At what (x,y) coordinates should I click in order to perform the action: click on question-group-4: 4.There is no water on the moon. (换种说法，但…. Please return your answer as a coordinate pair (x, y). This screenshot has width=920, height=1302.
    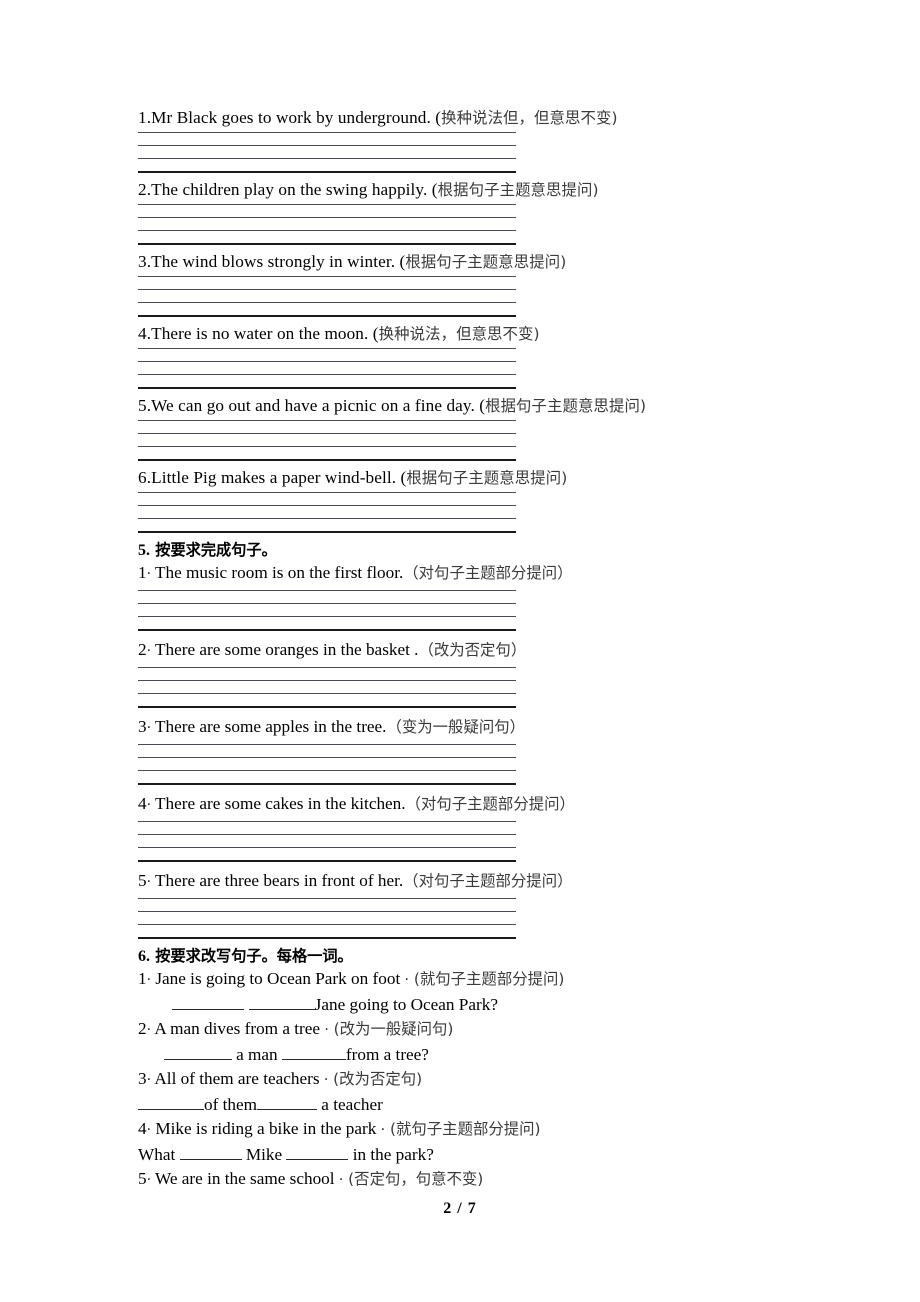
    Looking at the image, I should click on (488, 360).